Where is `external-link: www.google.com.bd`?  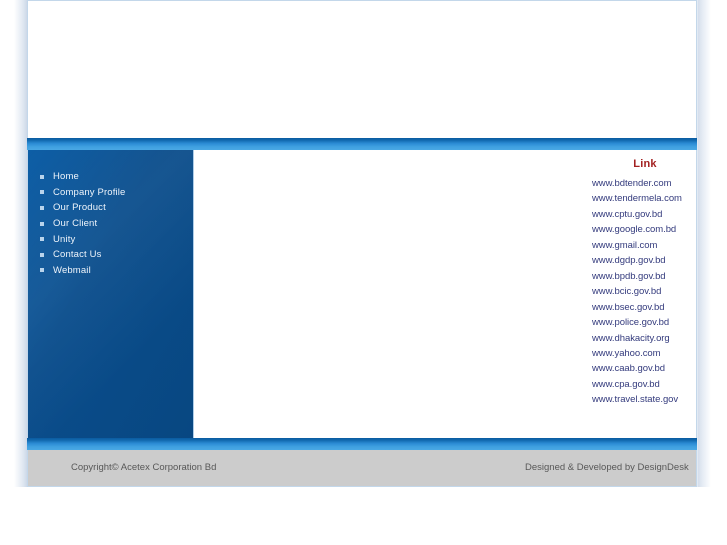
external-link: www.google.com.bd is located at coordinates (647, 229).